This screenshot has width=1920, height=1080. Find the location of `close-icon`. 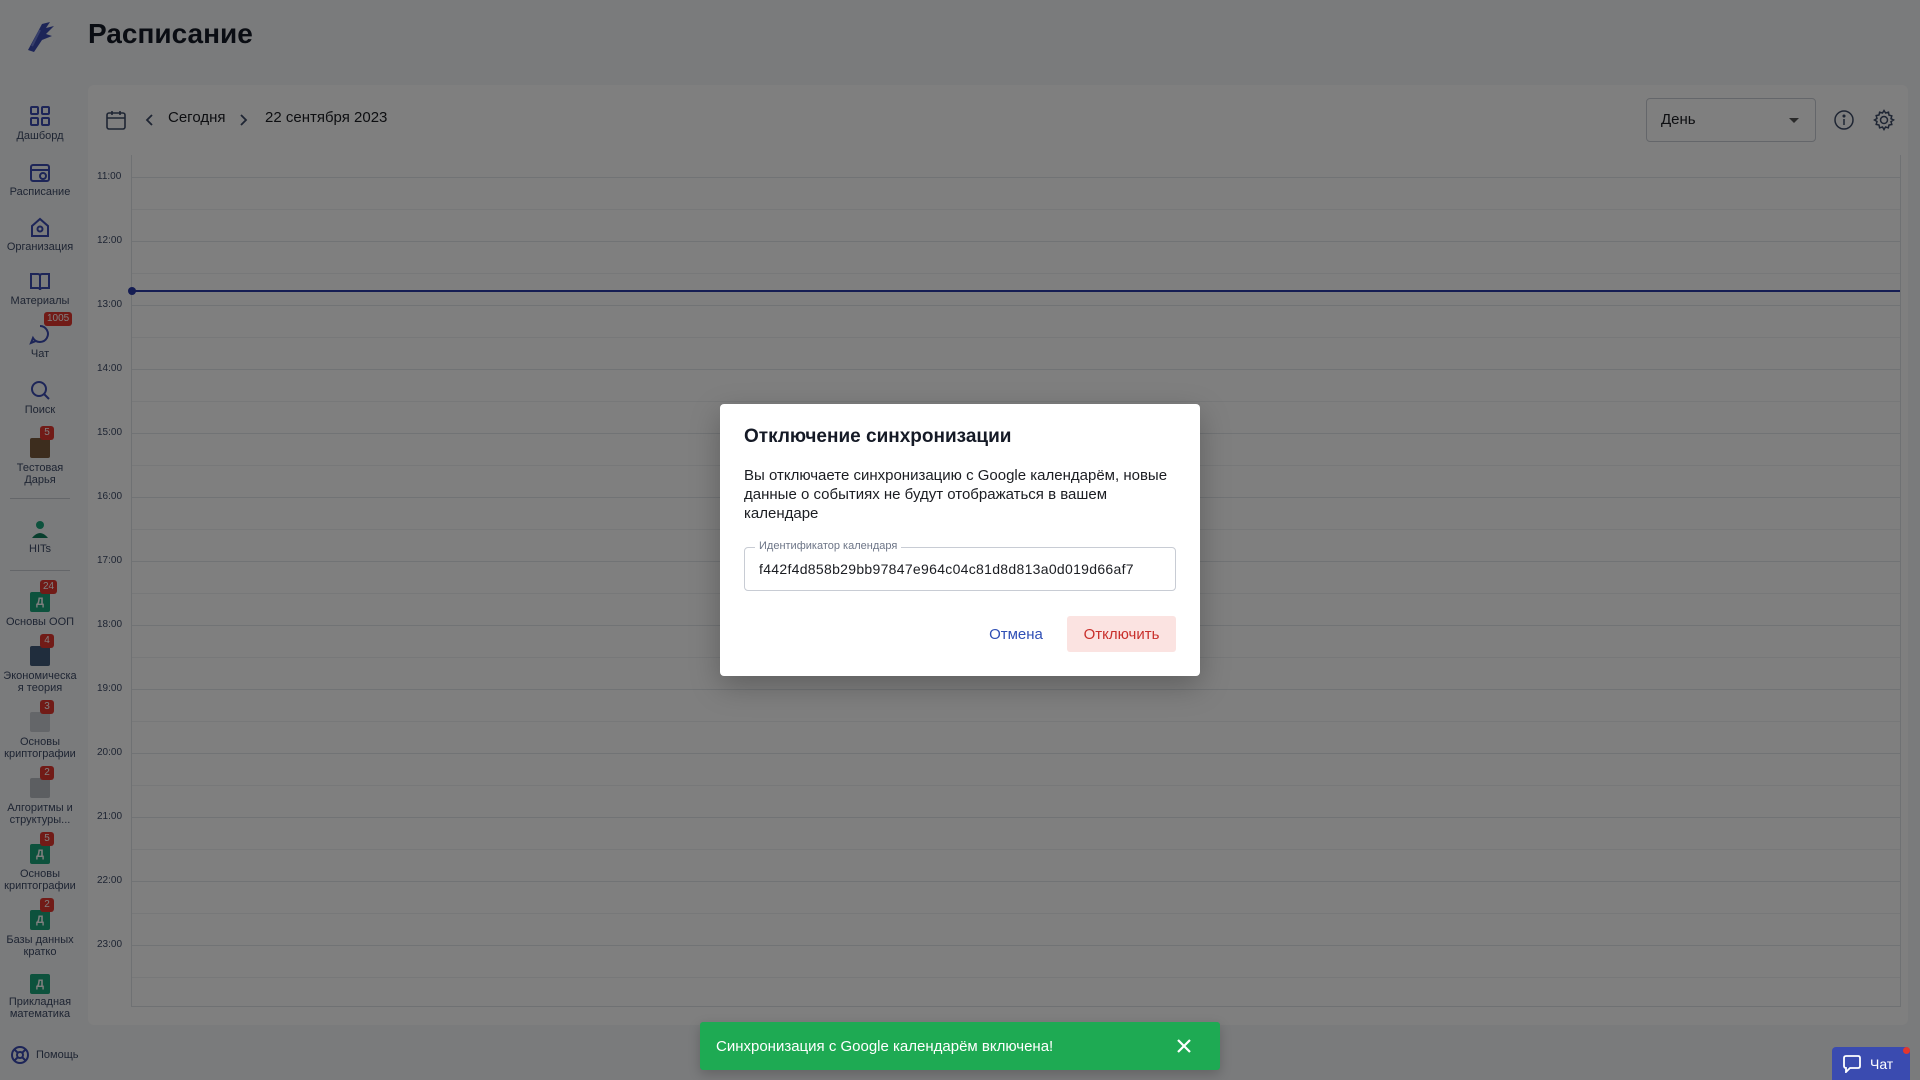

close-icon is located at coordinates (1184, 1046).